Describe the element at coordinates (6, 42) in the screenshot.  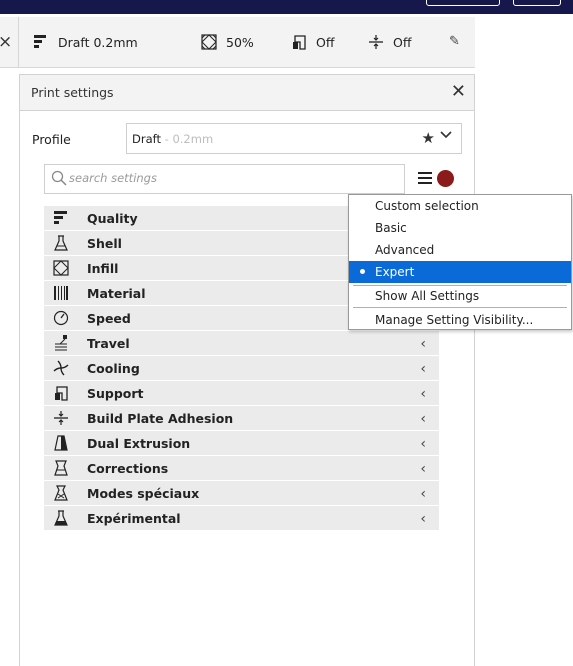
I see `close-icon: ×` at that location.